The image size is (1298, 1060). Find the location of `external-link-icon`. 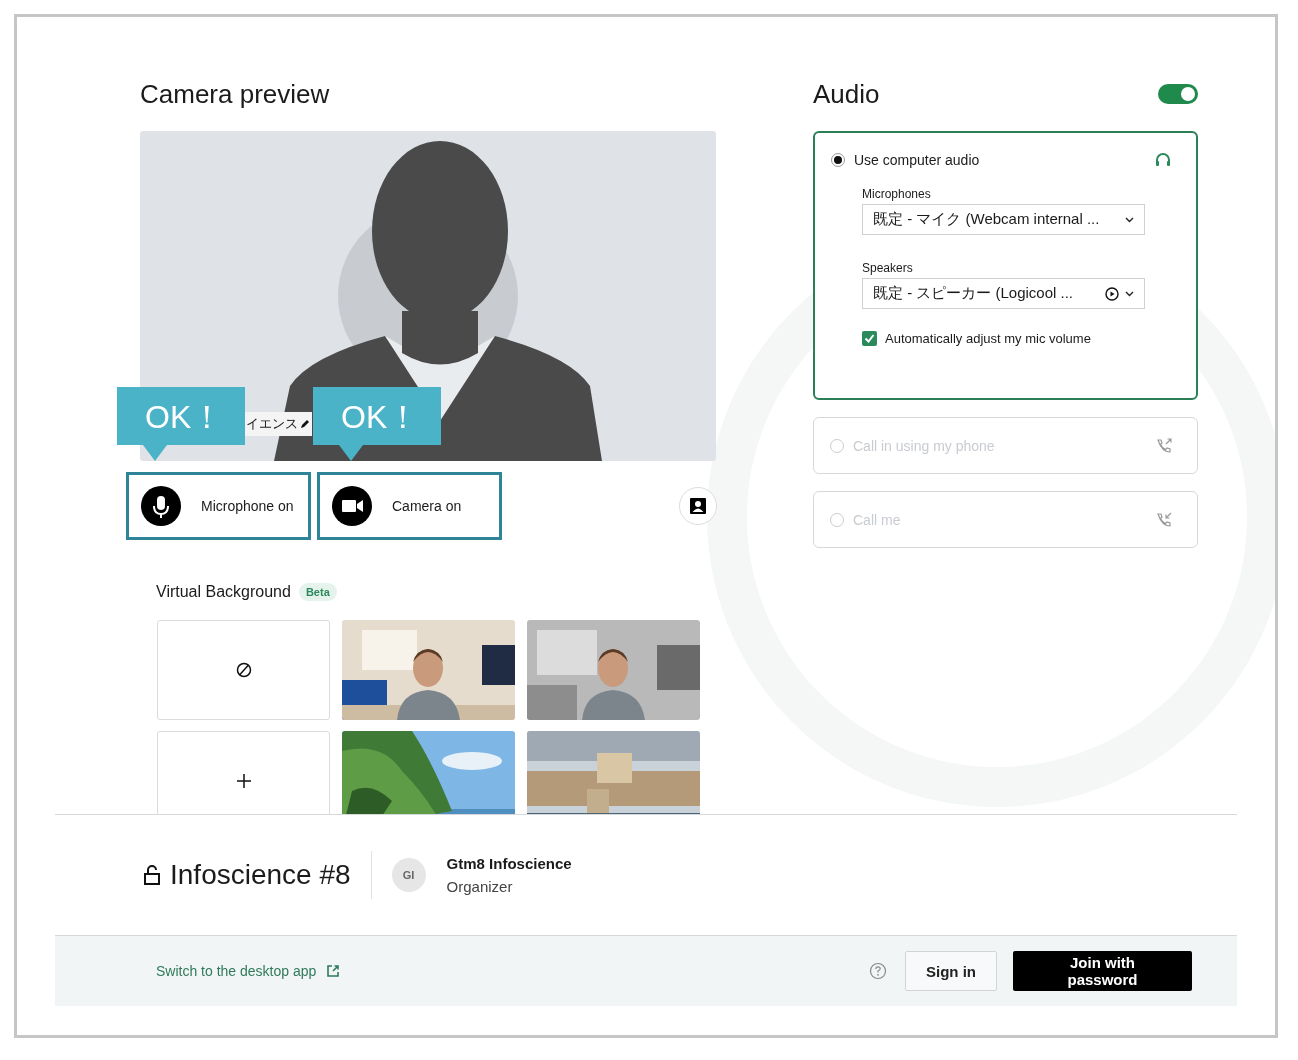

external-link-icon is located at coordinates (333, 971).